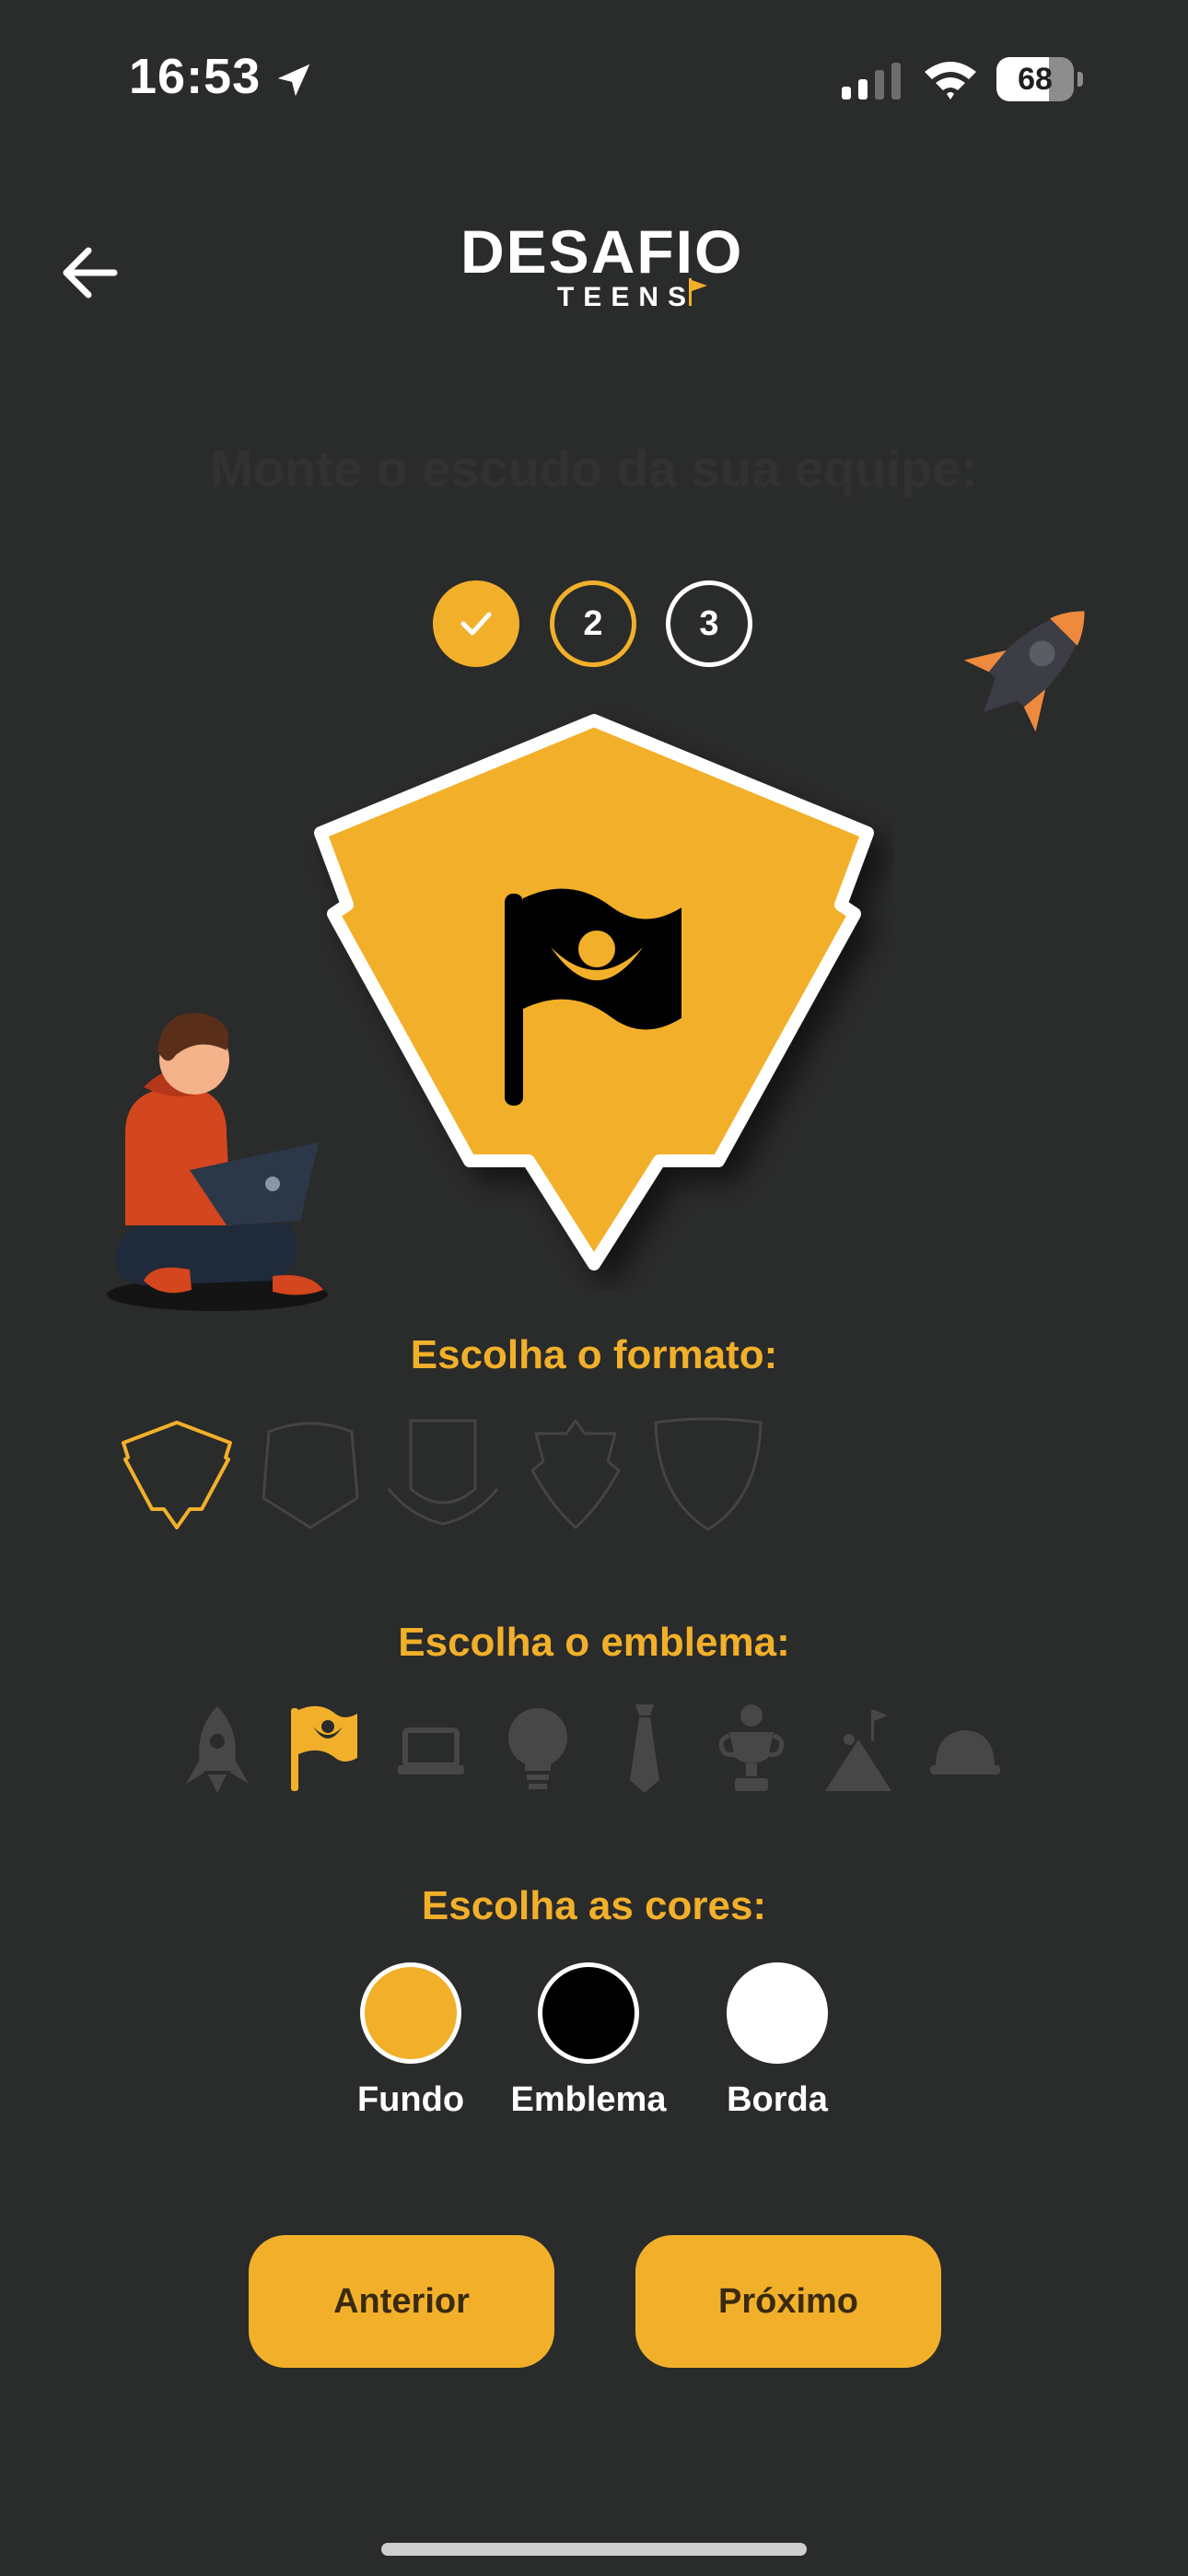  What do you see at coordinates (410, 2013) in the screenshot?
I see `background-color-swatch` at bounding box center [410, 2013].